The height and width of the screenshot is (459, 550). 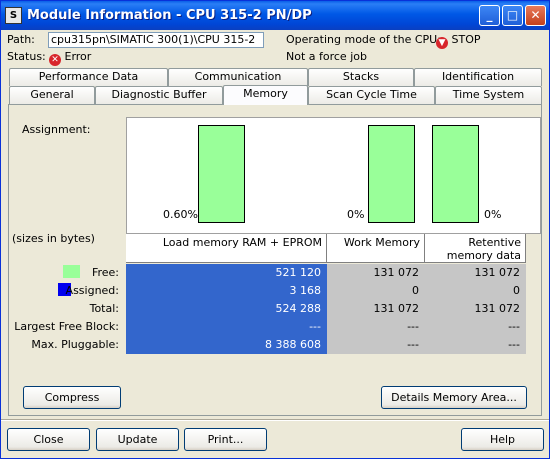 What do you see at coordinates (293, 344) in the screenshot?
I see `table-cell: 8 388 608` at bounding box center [293, 344].